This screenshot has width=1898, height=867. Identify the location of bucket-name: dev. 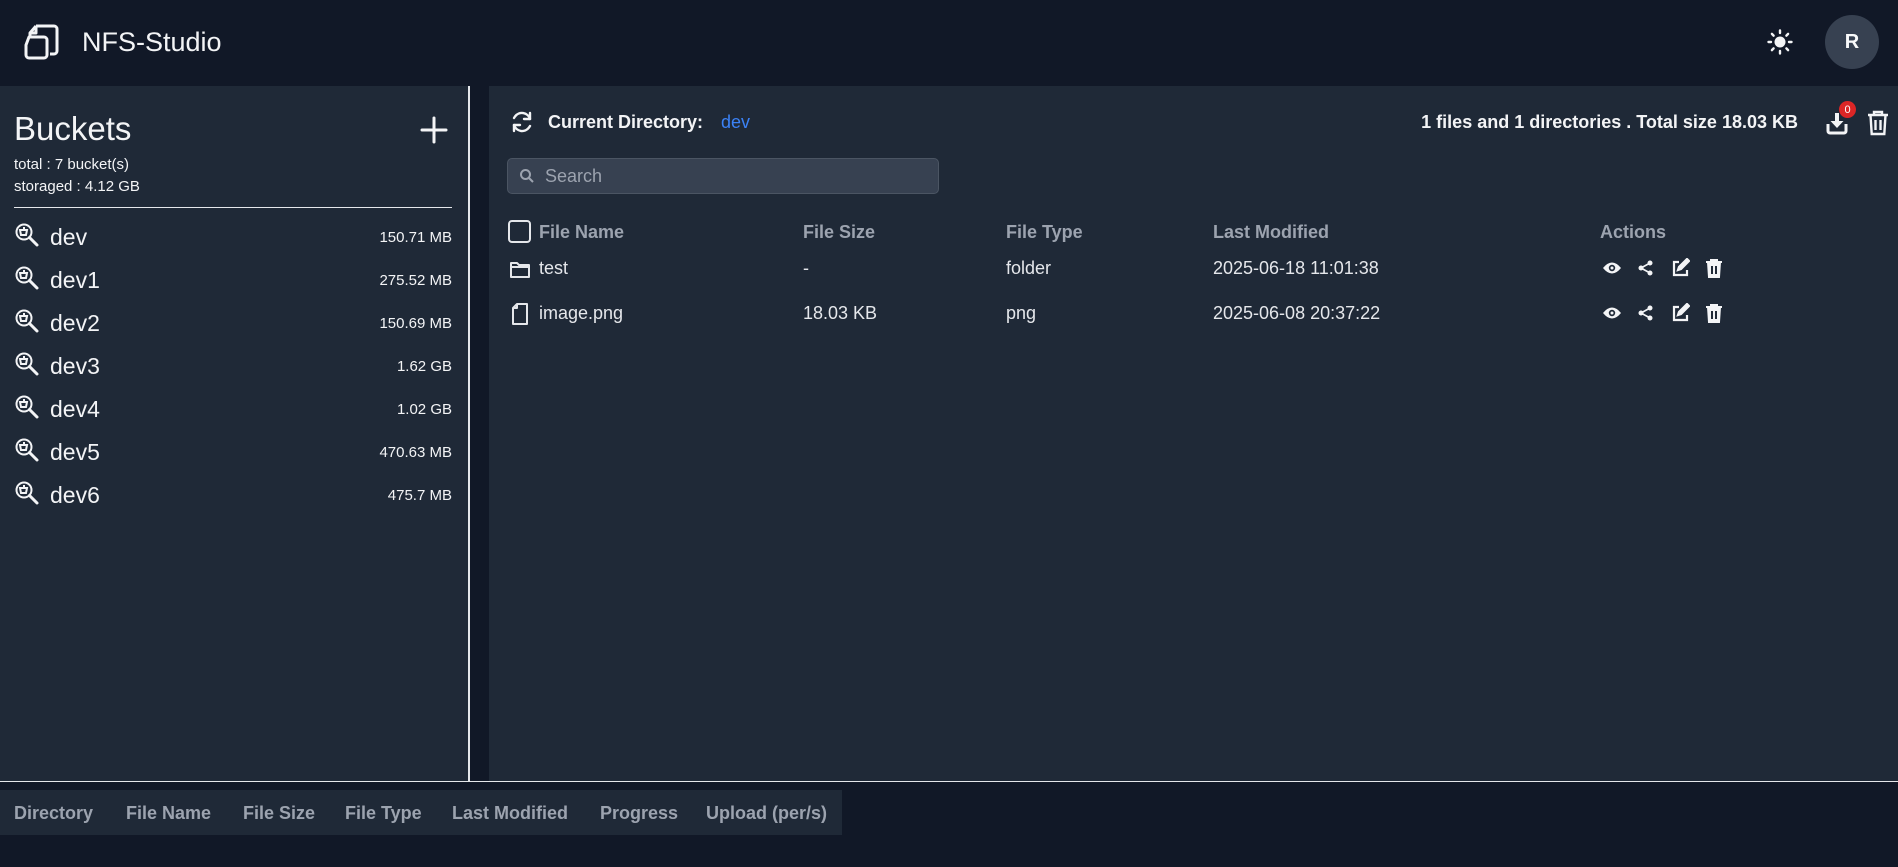
(69, 237).